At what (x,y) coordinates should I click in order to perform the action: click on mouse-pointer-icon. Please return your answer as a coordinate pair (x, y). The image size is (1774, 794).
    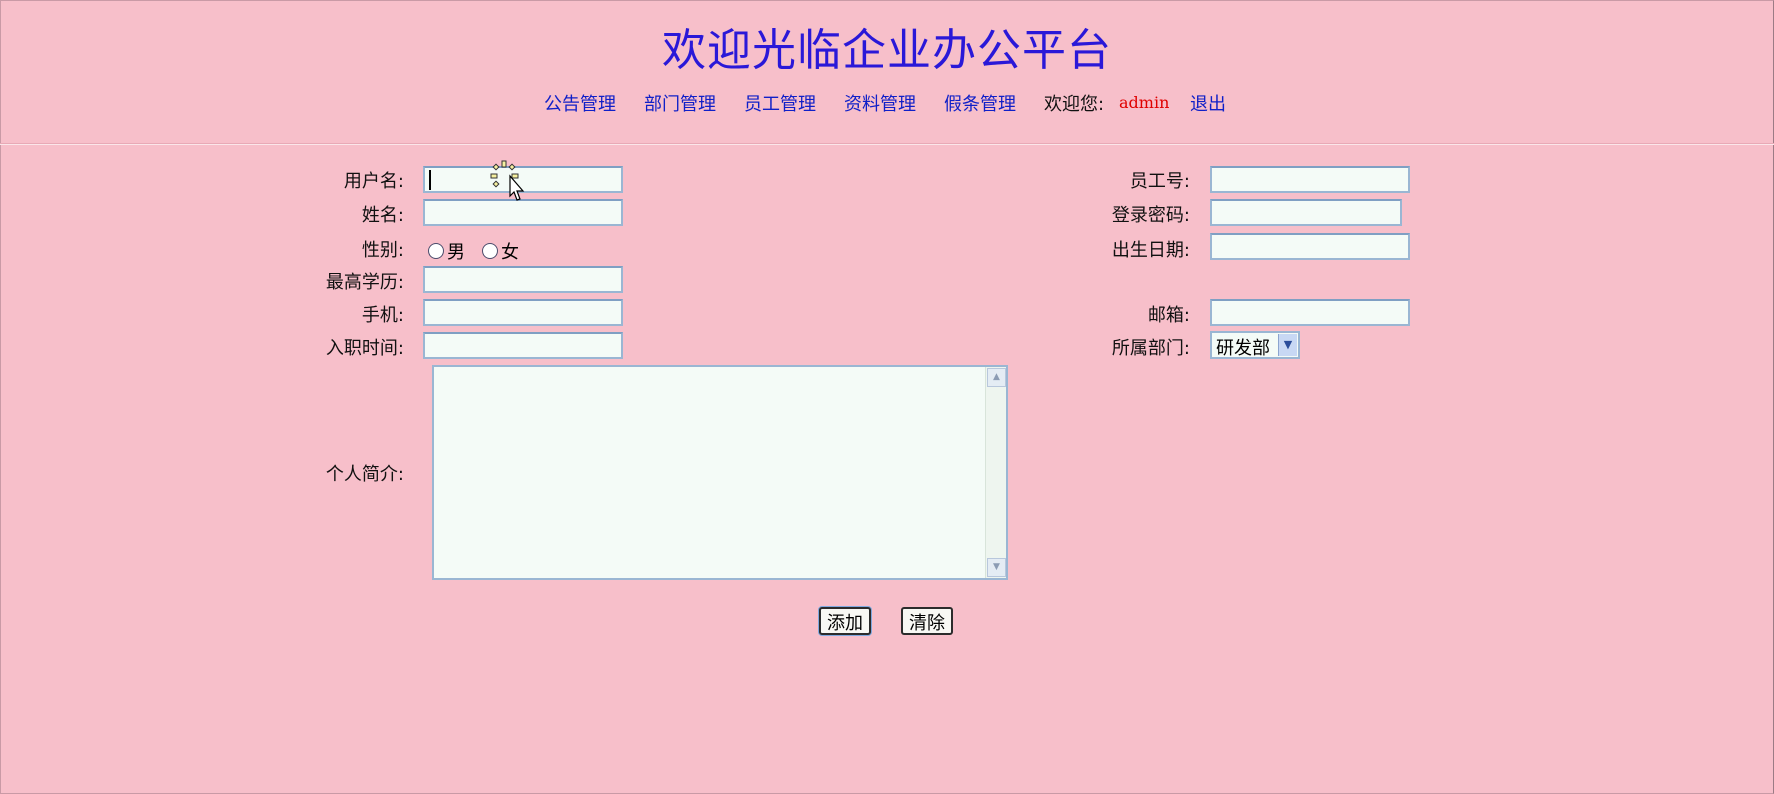
    Looking at the image, I should click on (507, 180).